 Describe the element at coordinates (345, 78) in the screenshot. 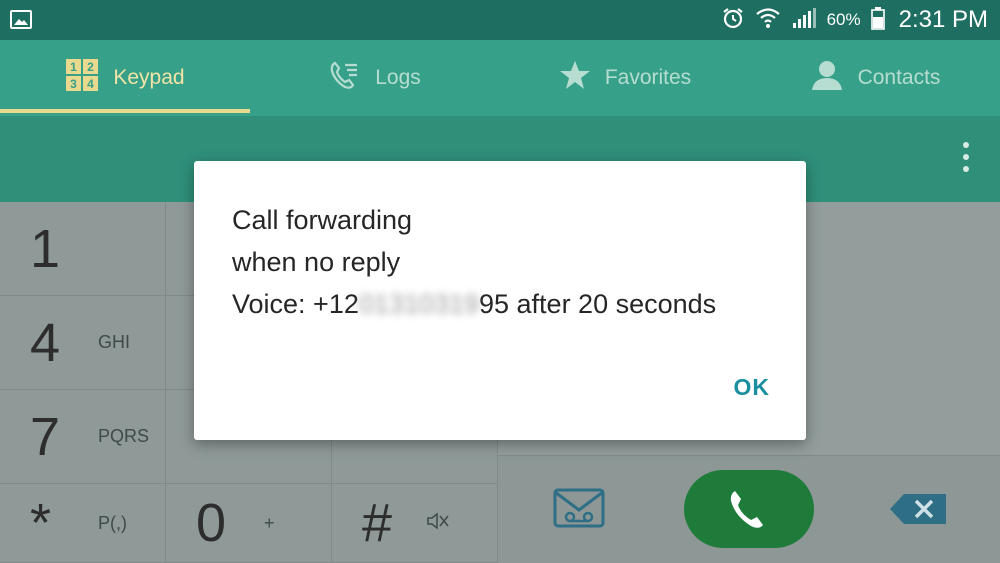

I see `logs-icon` at that location.